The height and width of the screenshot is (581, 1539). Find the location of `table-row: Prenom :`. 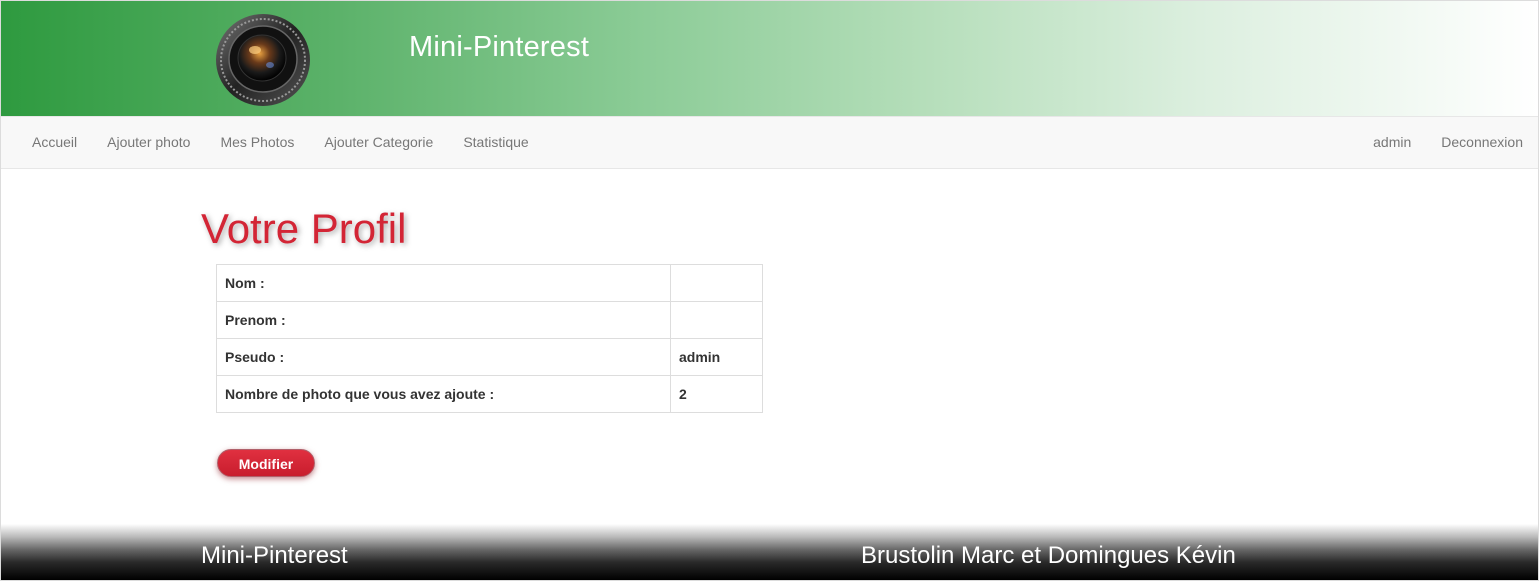

table-row: Prenom : is located at coordinates (489, 320).